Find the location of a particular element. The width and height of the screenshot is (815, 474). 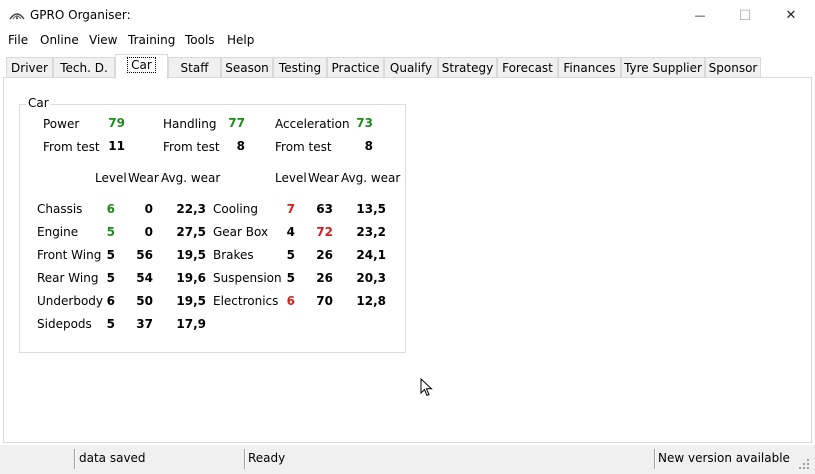

status-ready: Ready is located at coordinates (267, 458).